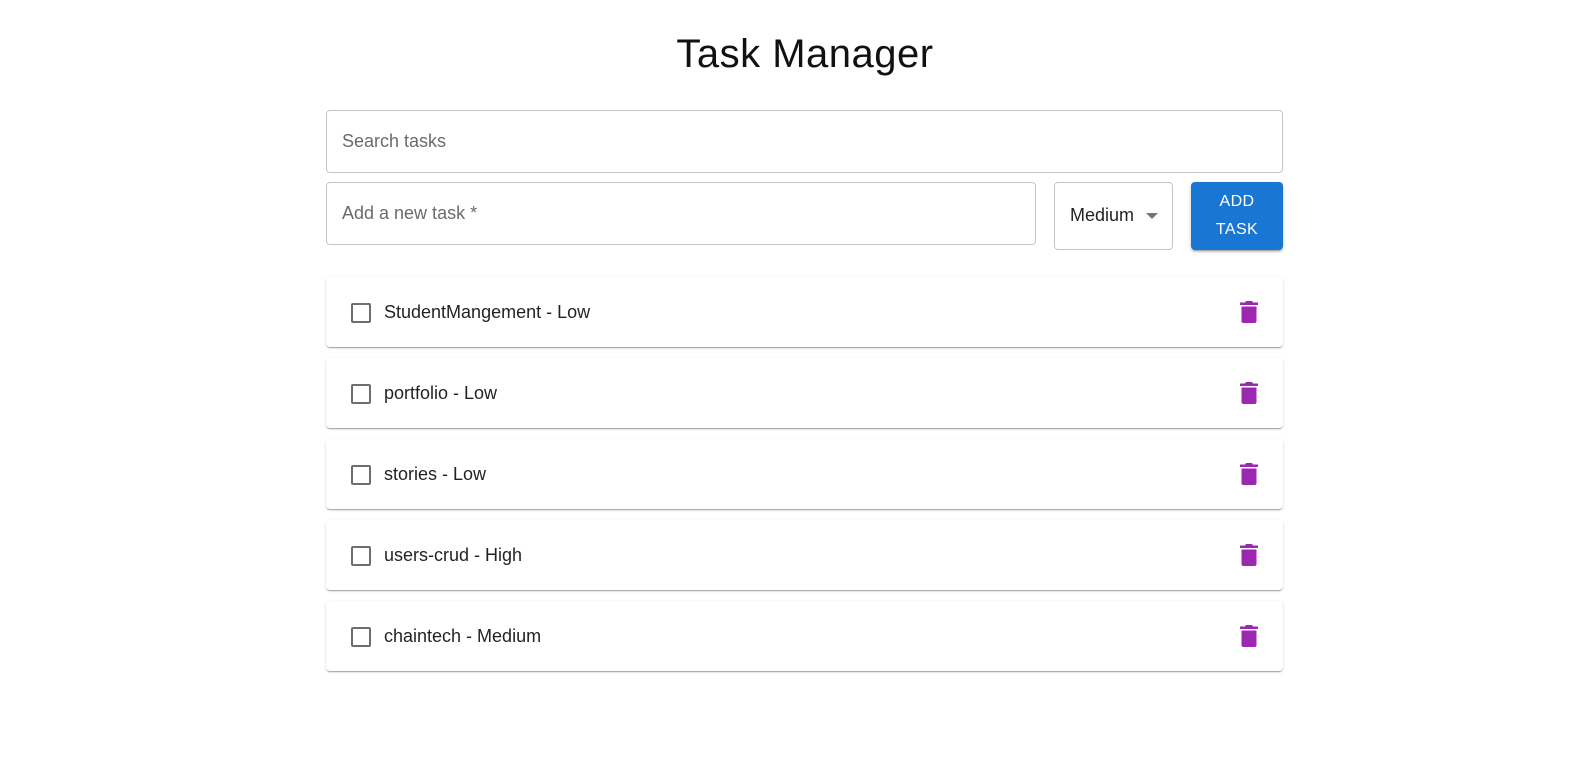  I want to click on new-task-input, so click(681, 213).